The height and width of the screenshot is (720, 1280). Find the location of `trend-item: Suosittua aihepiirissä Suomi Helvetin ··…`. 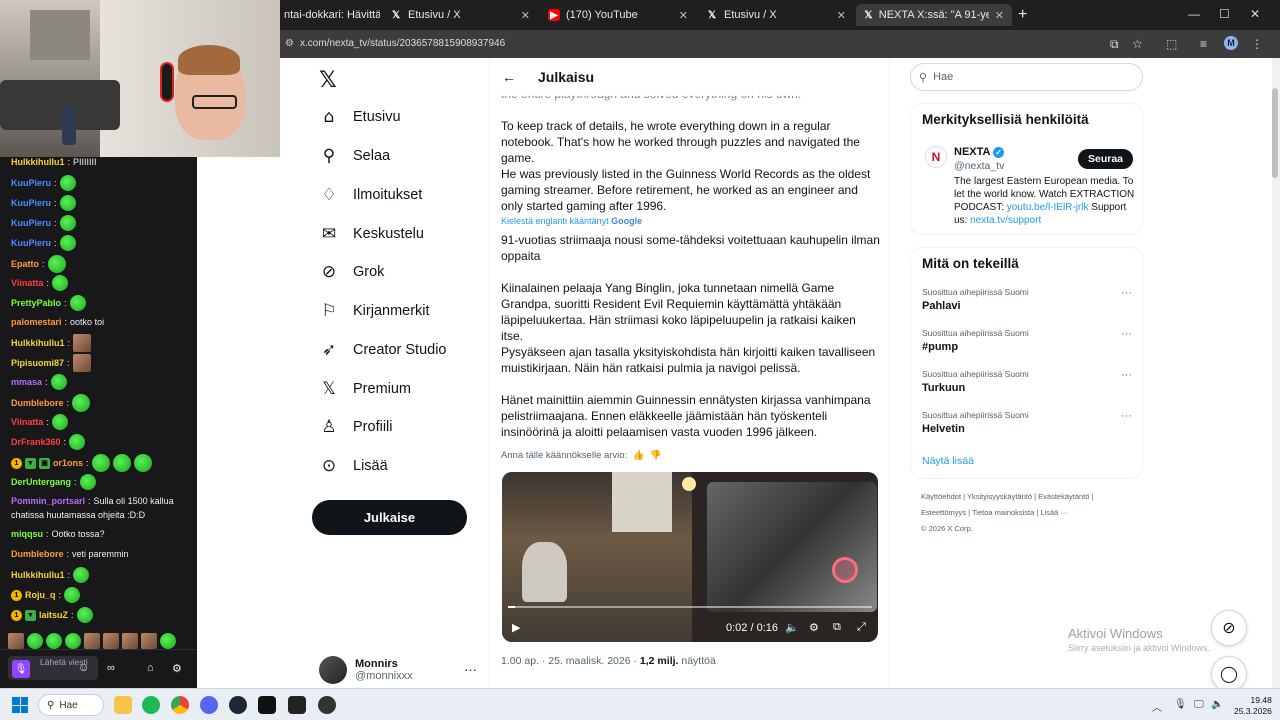

trend-item: Suosittua aihepiirissä Suomi Helvetin ··… is located at coordinates (1027, 422).